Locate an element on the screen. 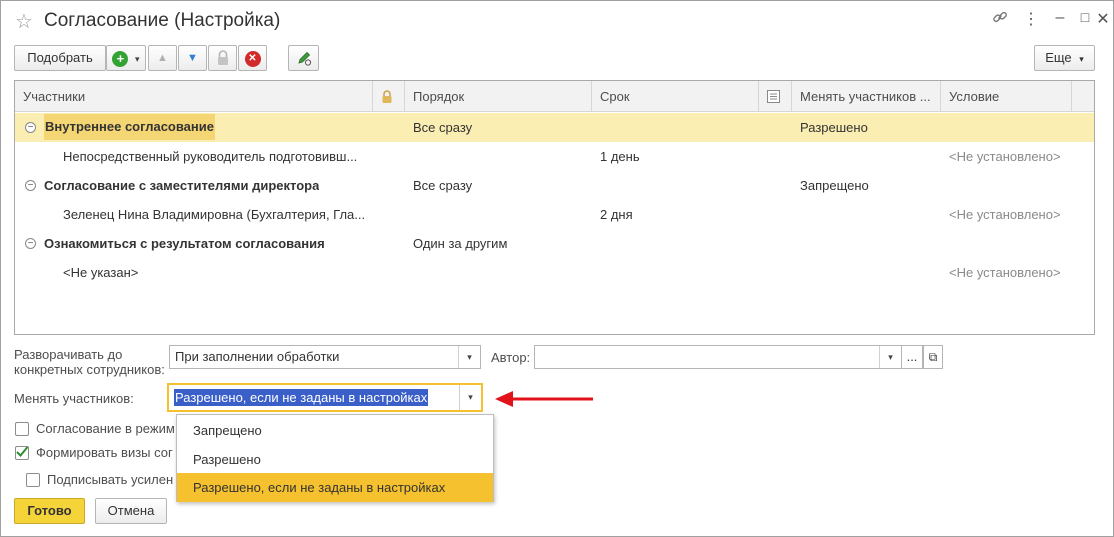 This screenshot has width=1114, height=537. approval-mode-checkbox is located at coordinates (22, 429).